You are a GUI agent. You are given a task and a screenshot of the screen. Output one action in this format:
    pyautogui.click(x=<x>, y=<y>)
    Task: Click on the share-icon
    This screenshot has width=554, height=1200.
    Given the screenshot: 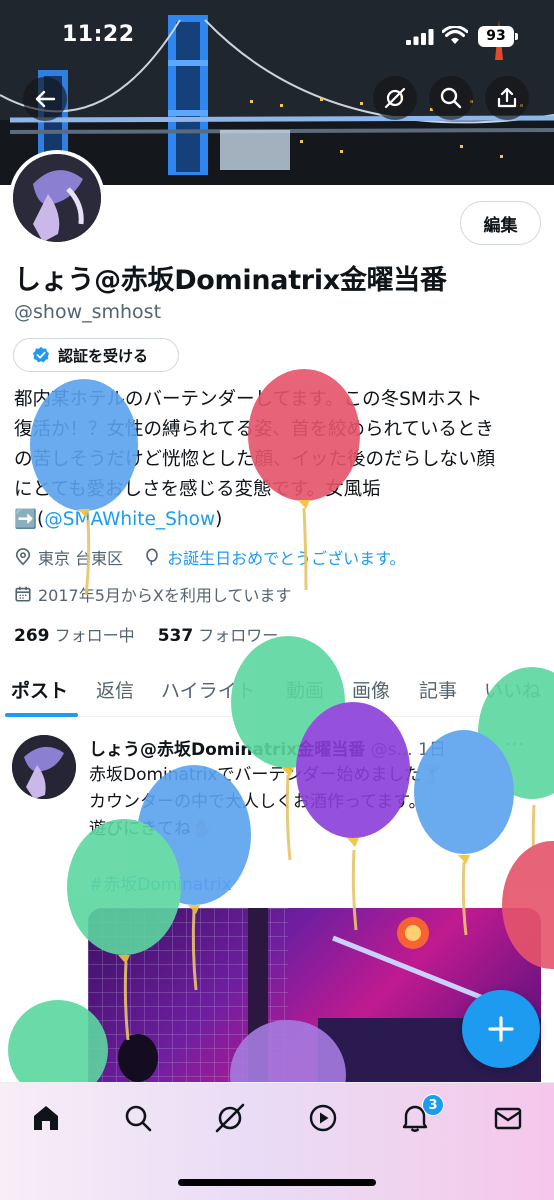 What is the action you would take?
    pyautogui.click(x=507, y=97)
    